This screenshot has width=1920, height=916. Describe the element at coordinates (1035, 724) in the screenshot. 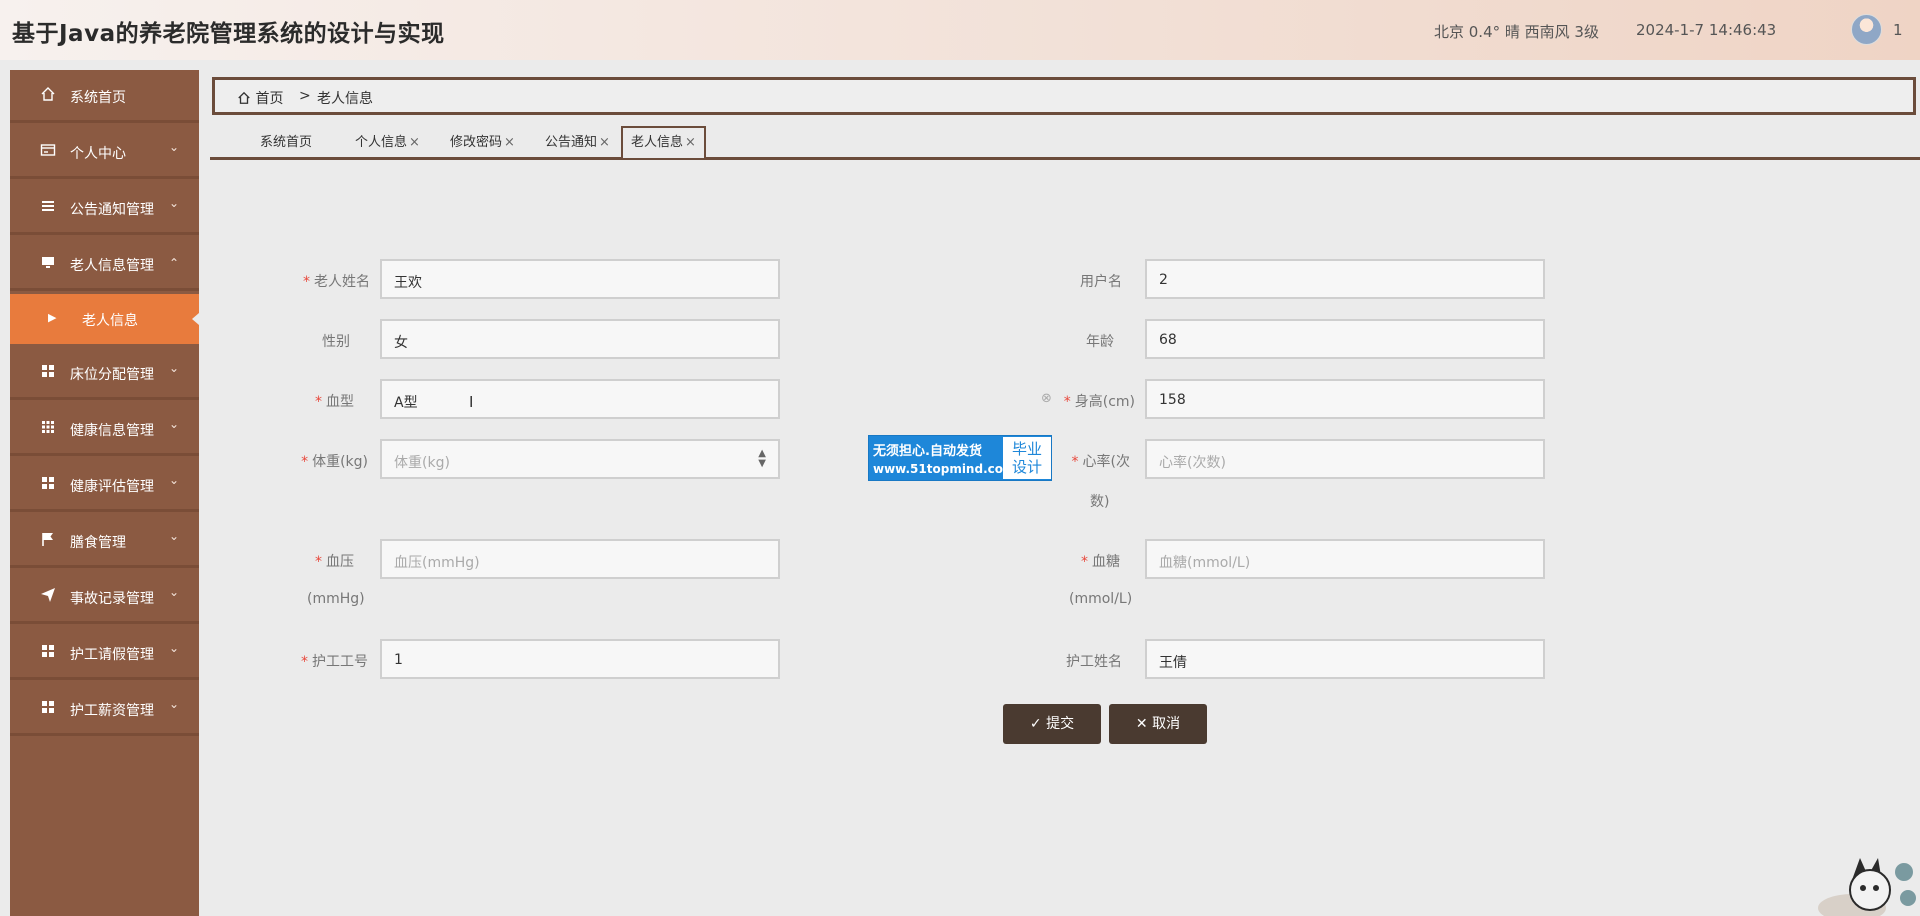

I see `check-icon: ✓` at that location.